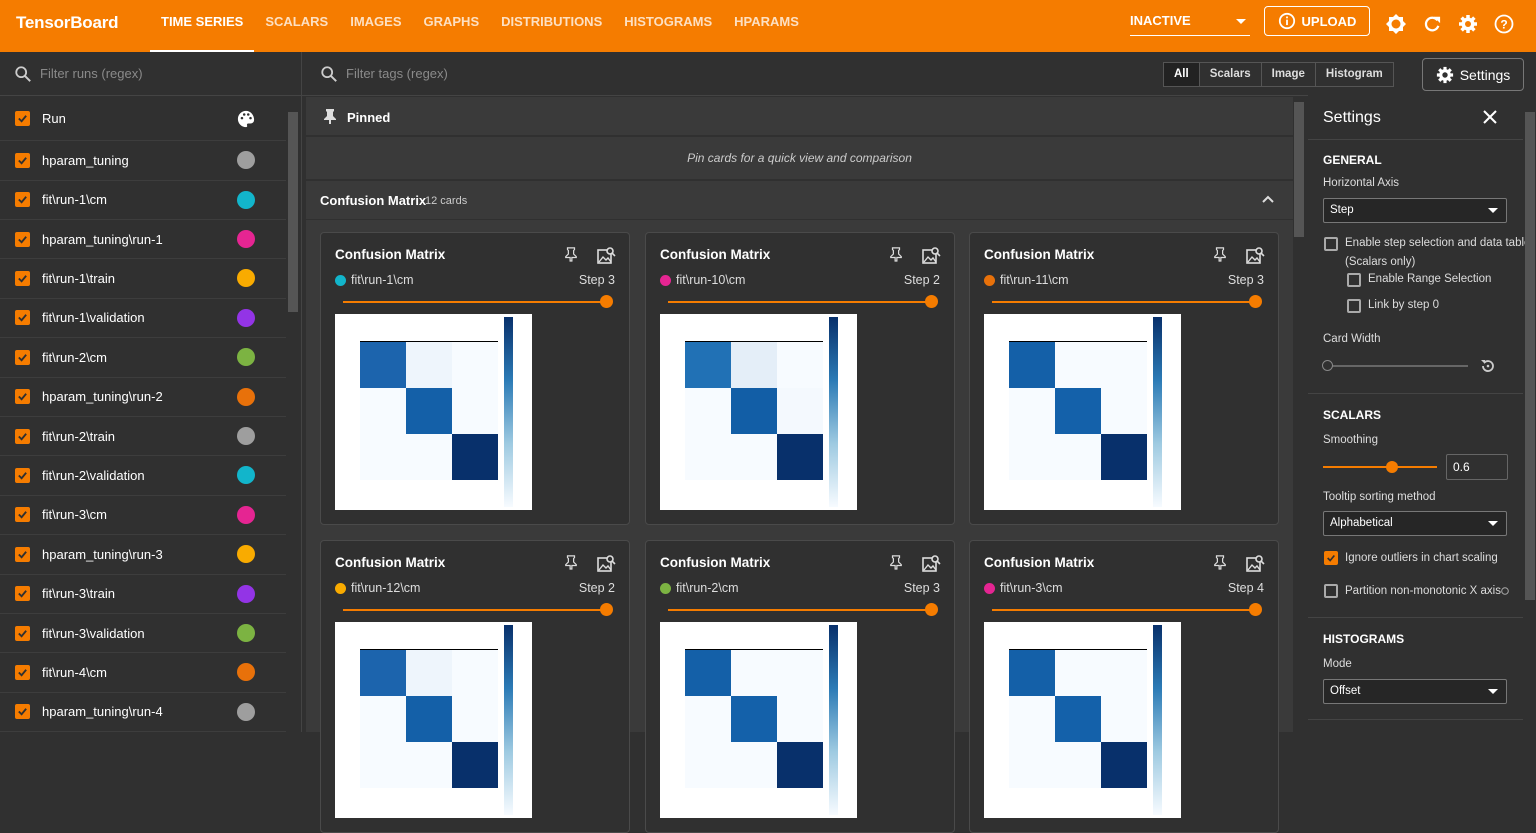 This screenshot has height=833, width=1536. What do you see at coordinates (143, 161) in the screenshot?
I see `run-row: hparam_tuning` at bounding box center [143, 161].